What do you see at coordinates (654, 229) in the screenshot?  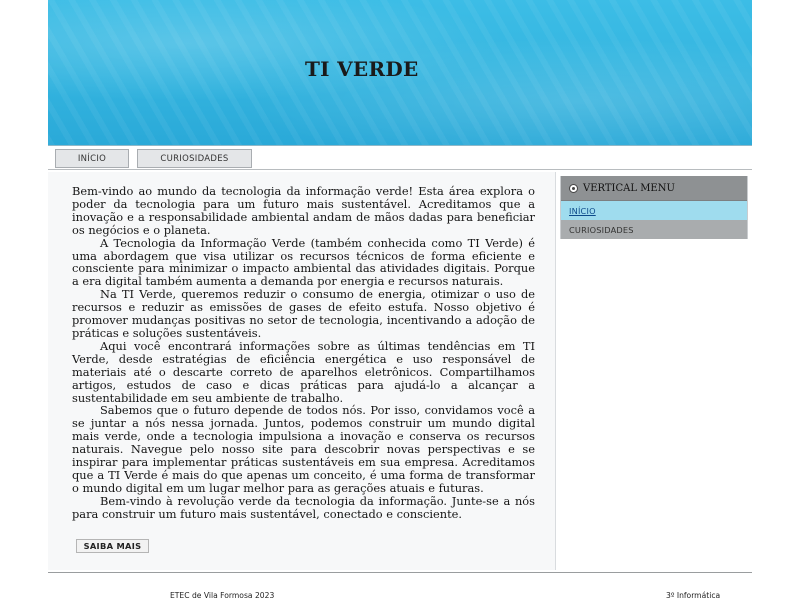 I see `sidebar-item-curiosidades: CURIOSIDADES` at bounding box center [654, 229].